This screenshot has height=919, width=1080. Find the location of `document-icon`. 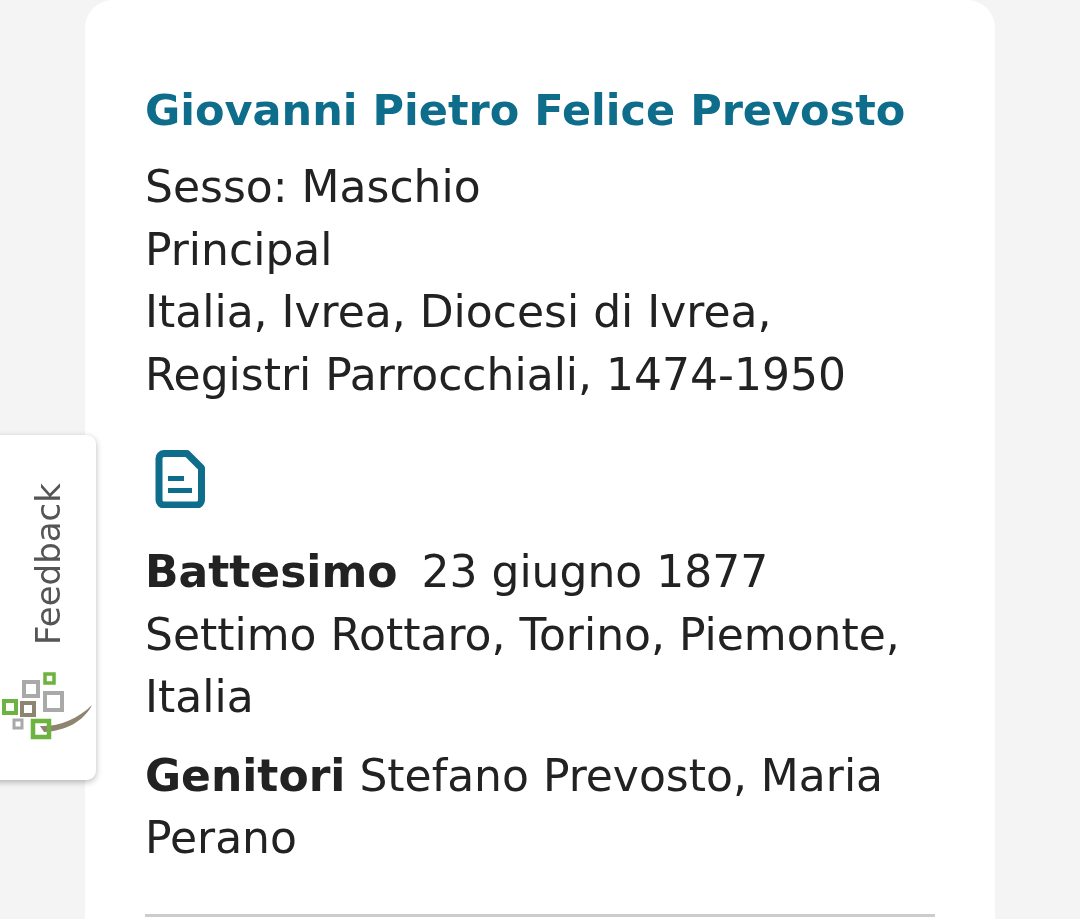

document-icon is located at coordinates (180, 479).